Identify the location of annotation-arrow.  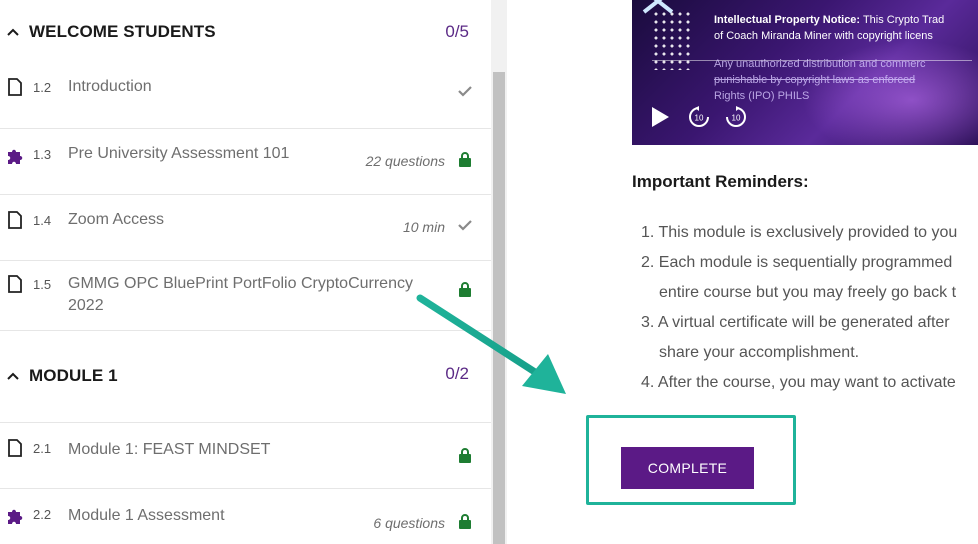
(491, 344).